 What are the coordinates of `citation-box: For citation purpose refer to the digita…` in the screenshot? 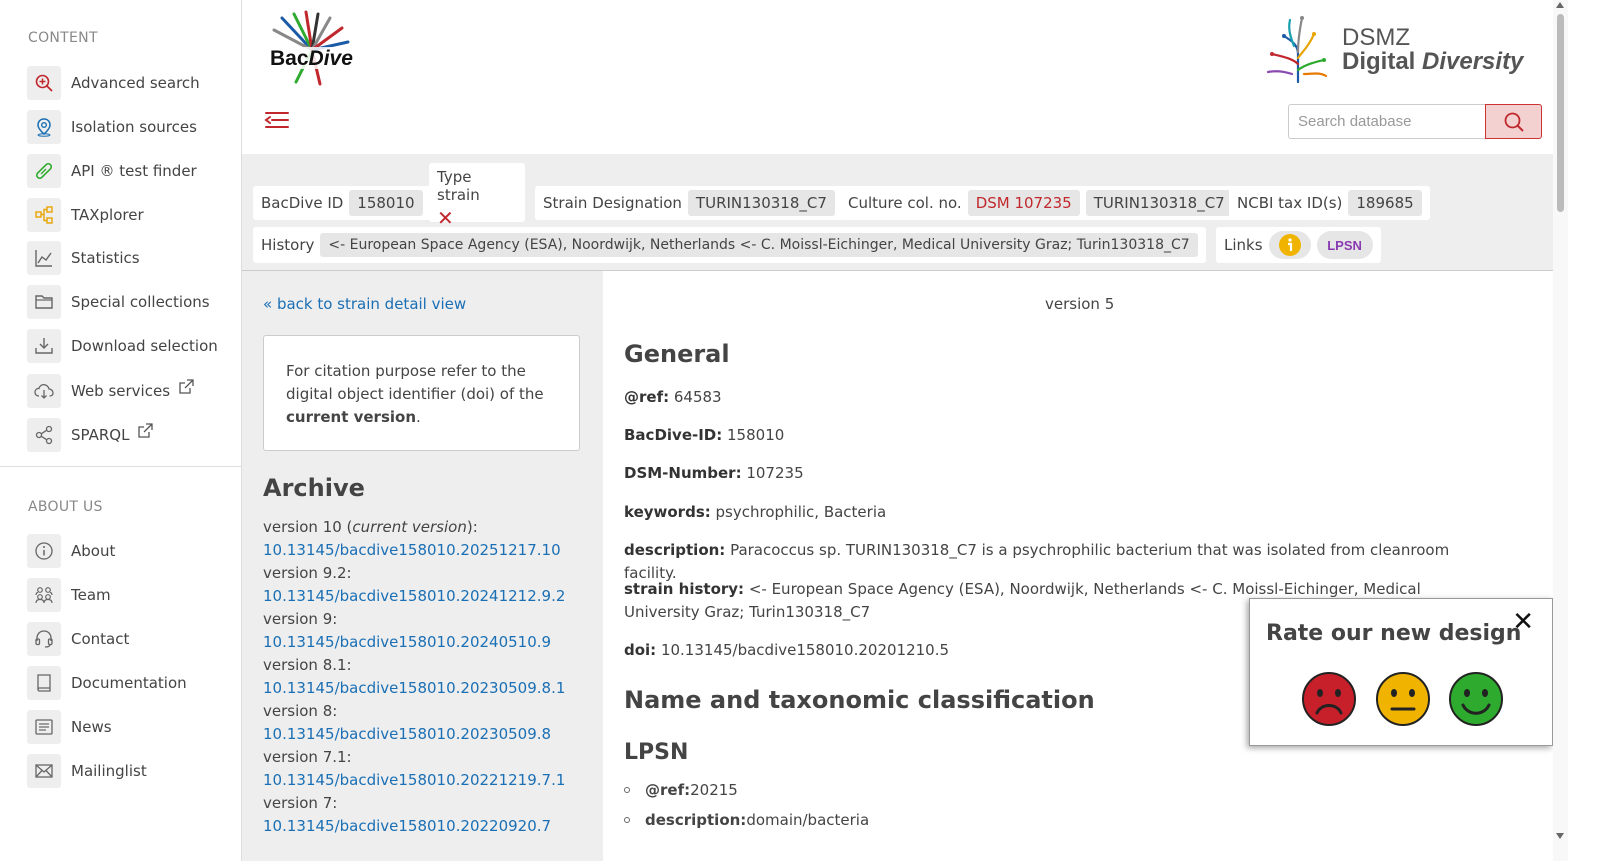 It's located at (421, 393).